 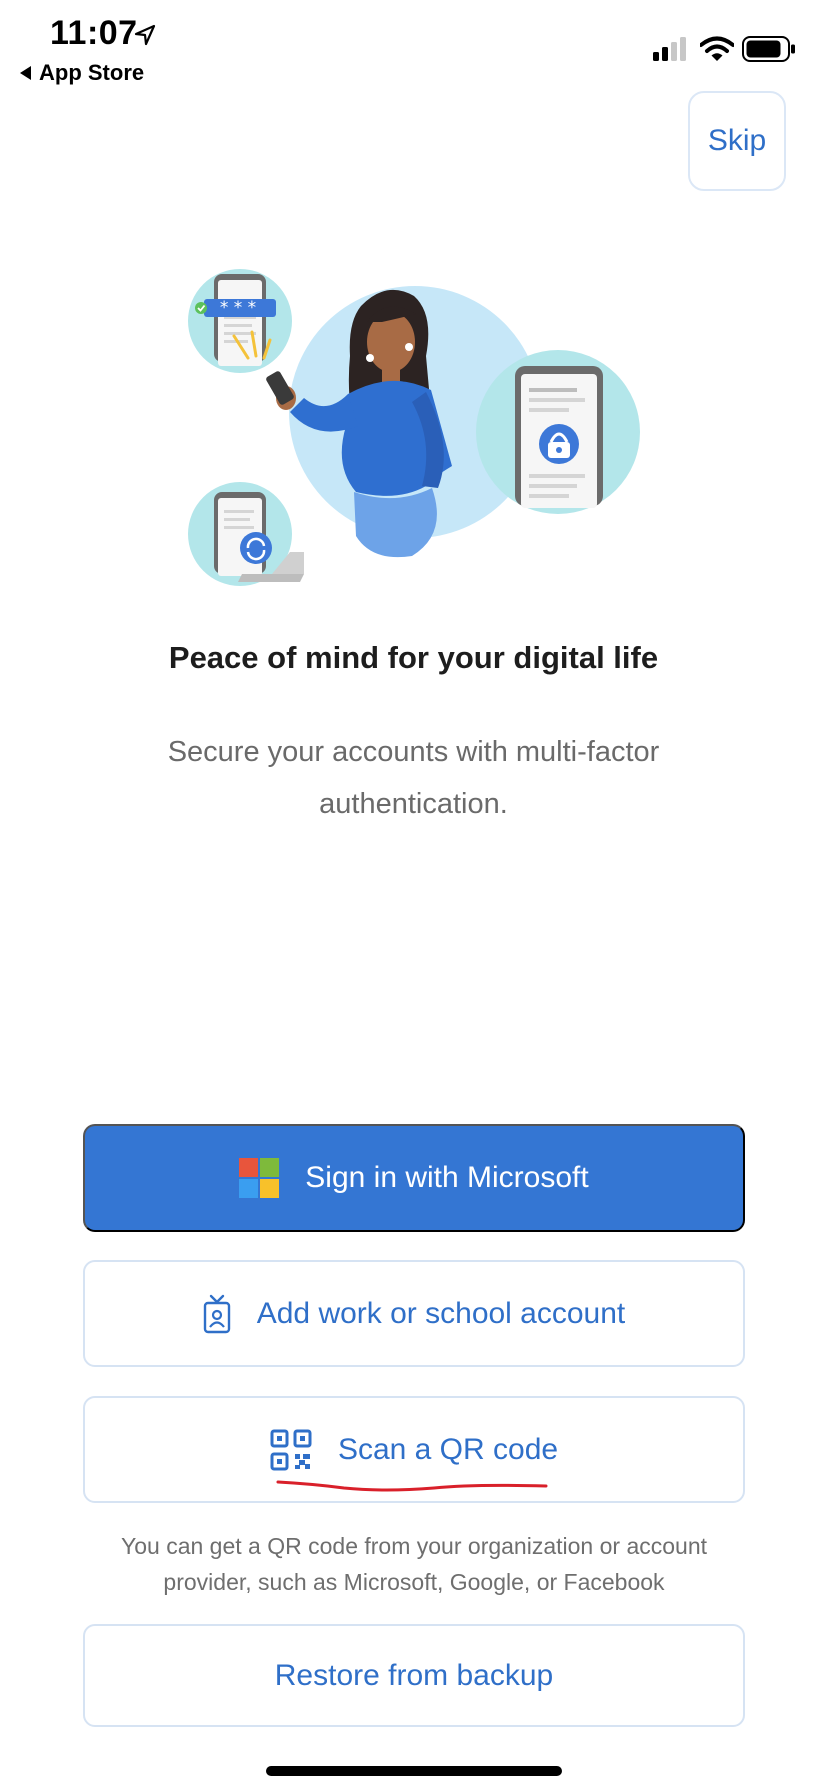 What do you see at coordinates (412, 1486) in the screenshot?
I see `red-annotation-underline` at bounding box center [412, 1486].